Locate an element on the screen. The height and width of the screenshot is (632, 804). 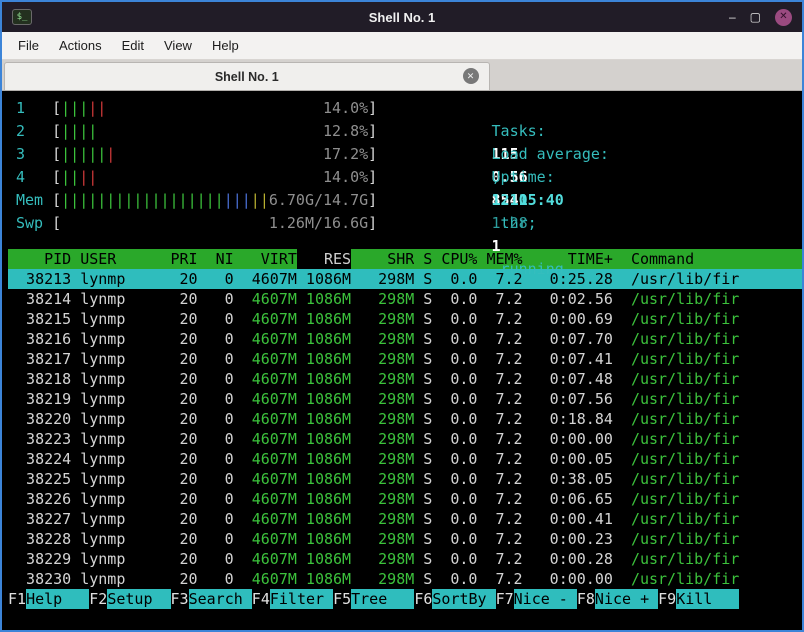
column-header-pid: PID is located at coordinates (39, 259).